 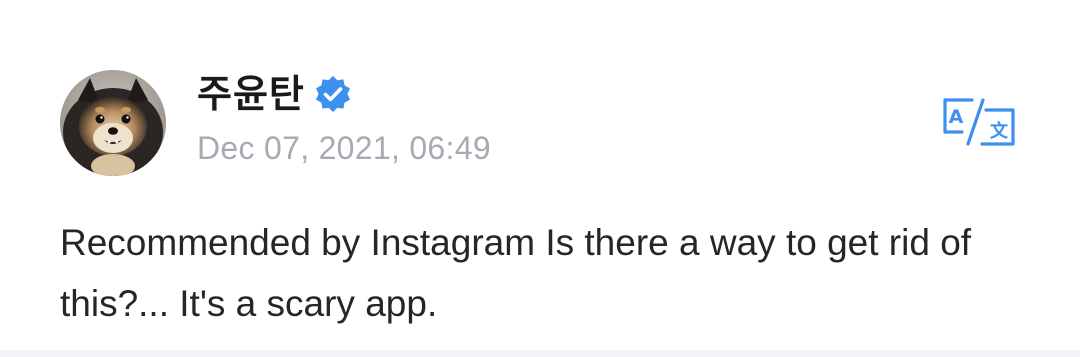 I want to click on pomeranian-dog-avatar-icon, so click(x=113, y=123).